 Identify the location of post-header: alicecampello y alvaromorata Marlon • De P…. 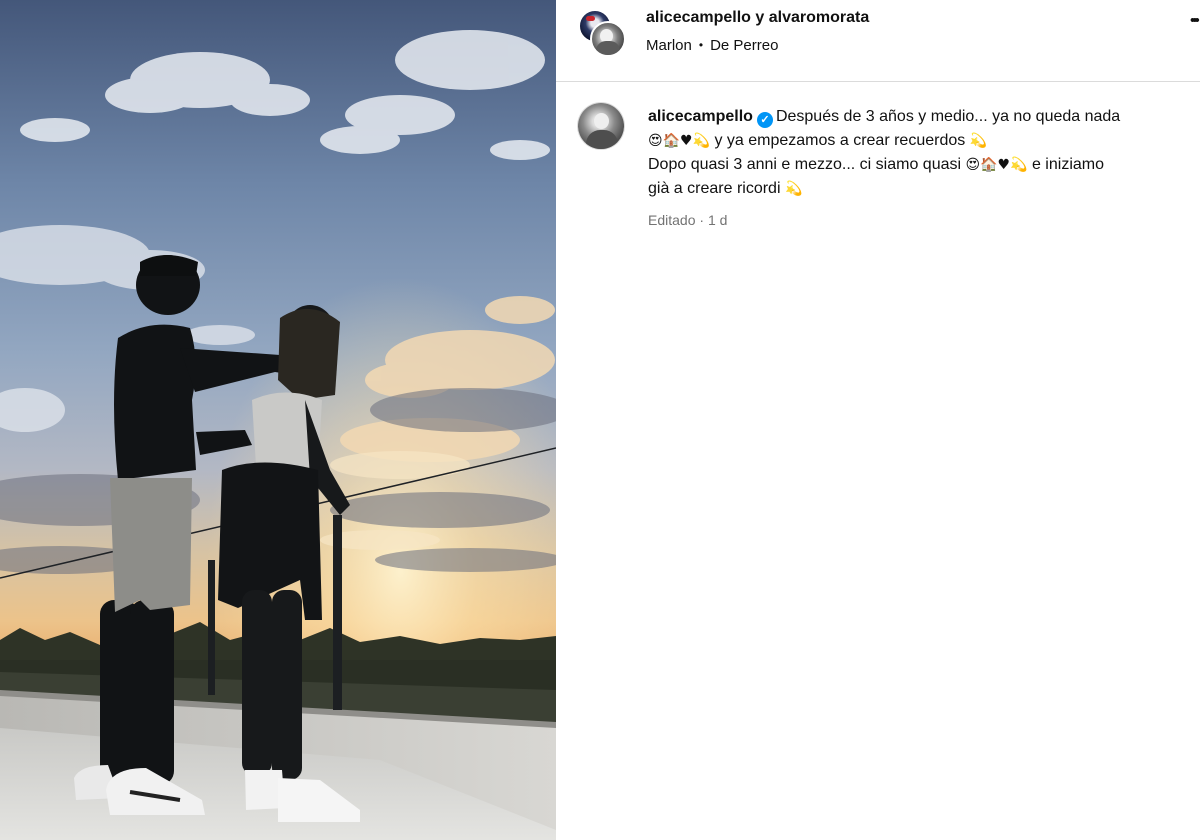
(878, 41).